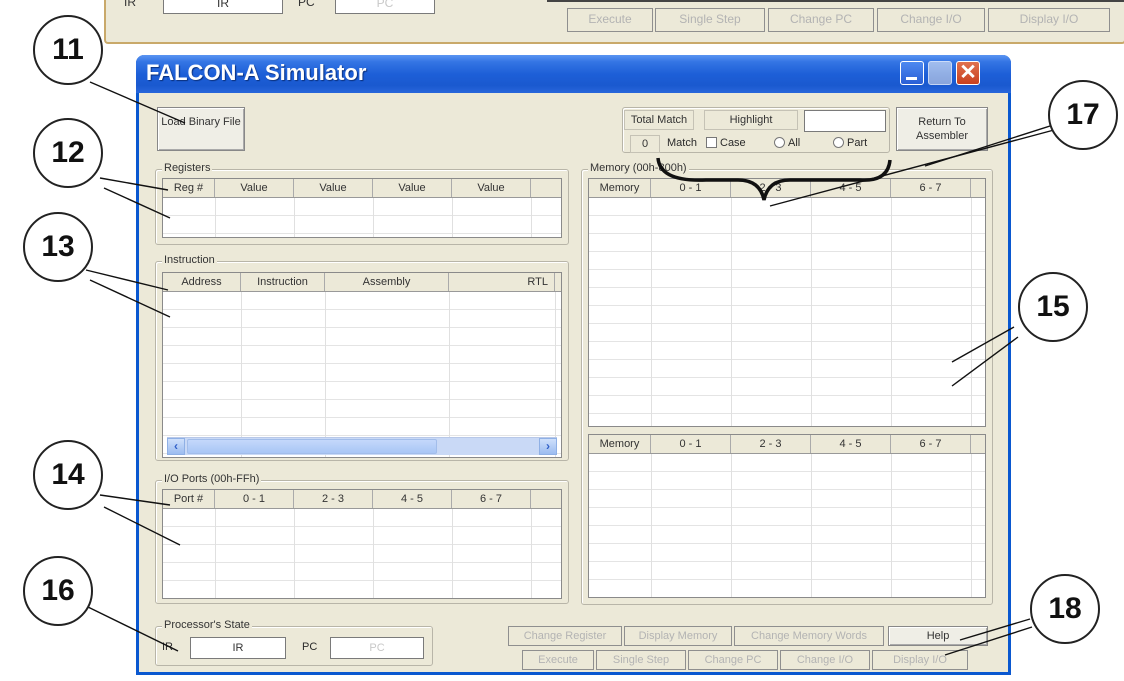 This screenshot has width=1124, height=681. What do you see at coordinates (857, 143) in the screenshot?
I see `part-label: Part` at bounding box center [857, 143].